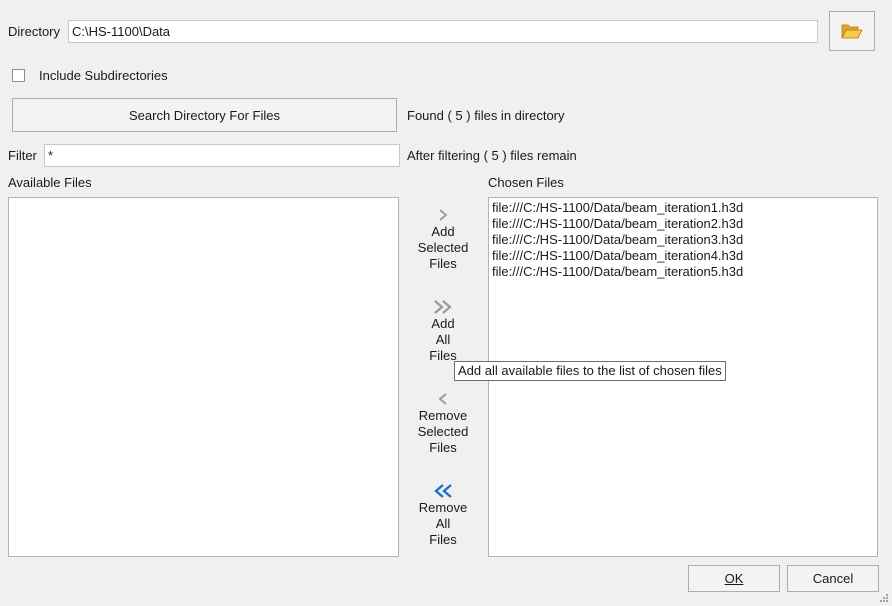  What do you see at coordinates (103, 75) in the screenshot?
I see `include-subdirectories-label: Include Subdirectories` at bounding box center [103, 75].